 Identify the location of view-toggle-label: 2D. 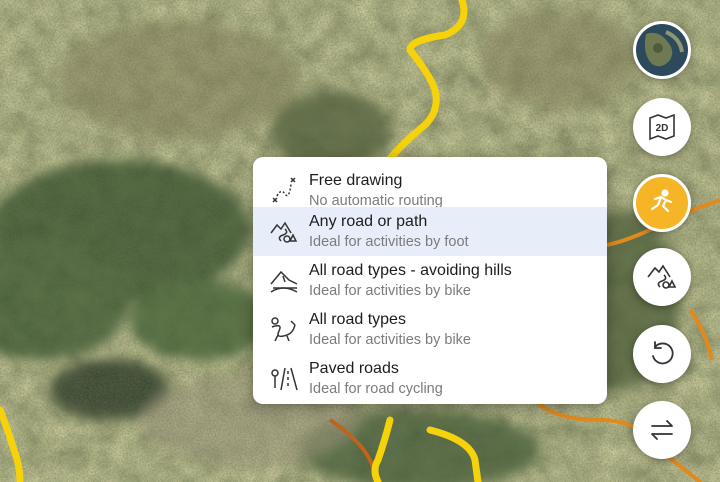
(662, 128).